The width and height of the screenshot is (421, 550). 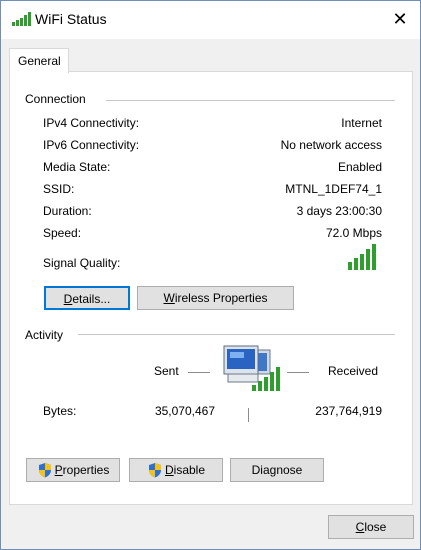 What do you see at coordinates (199, 372) in the screenshot?
I see `sent-connector` at bounding box center [199, 372].